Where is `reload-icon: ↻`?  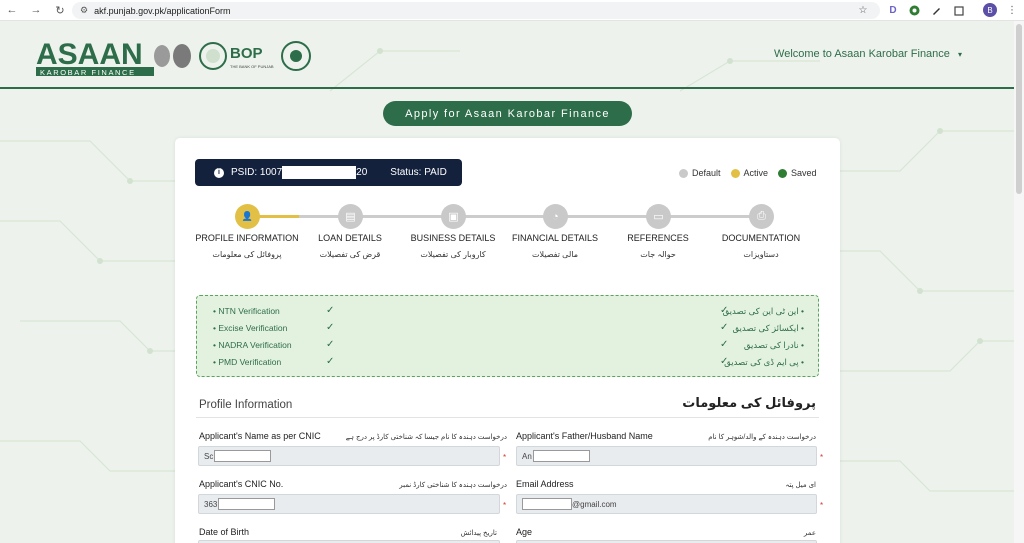 reload-icon: ↻ is located at coordinates (60, 10).